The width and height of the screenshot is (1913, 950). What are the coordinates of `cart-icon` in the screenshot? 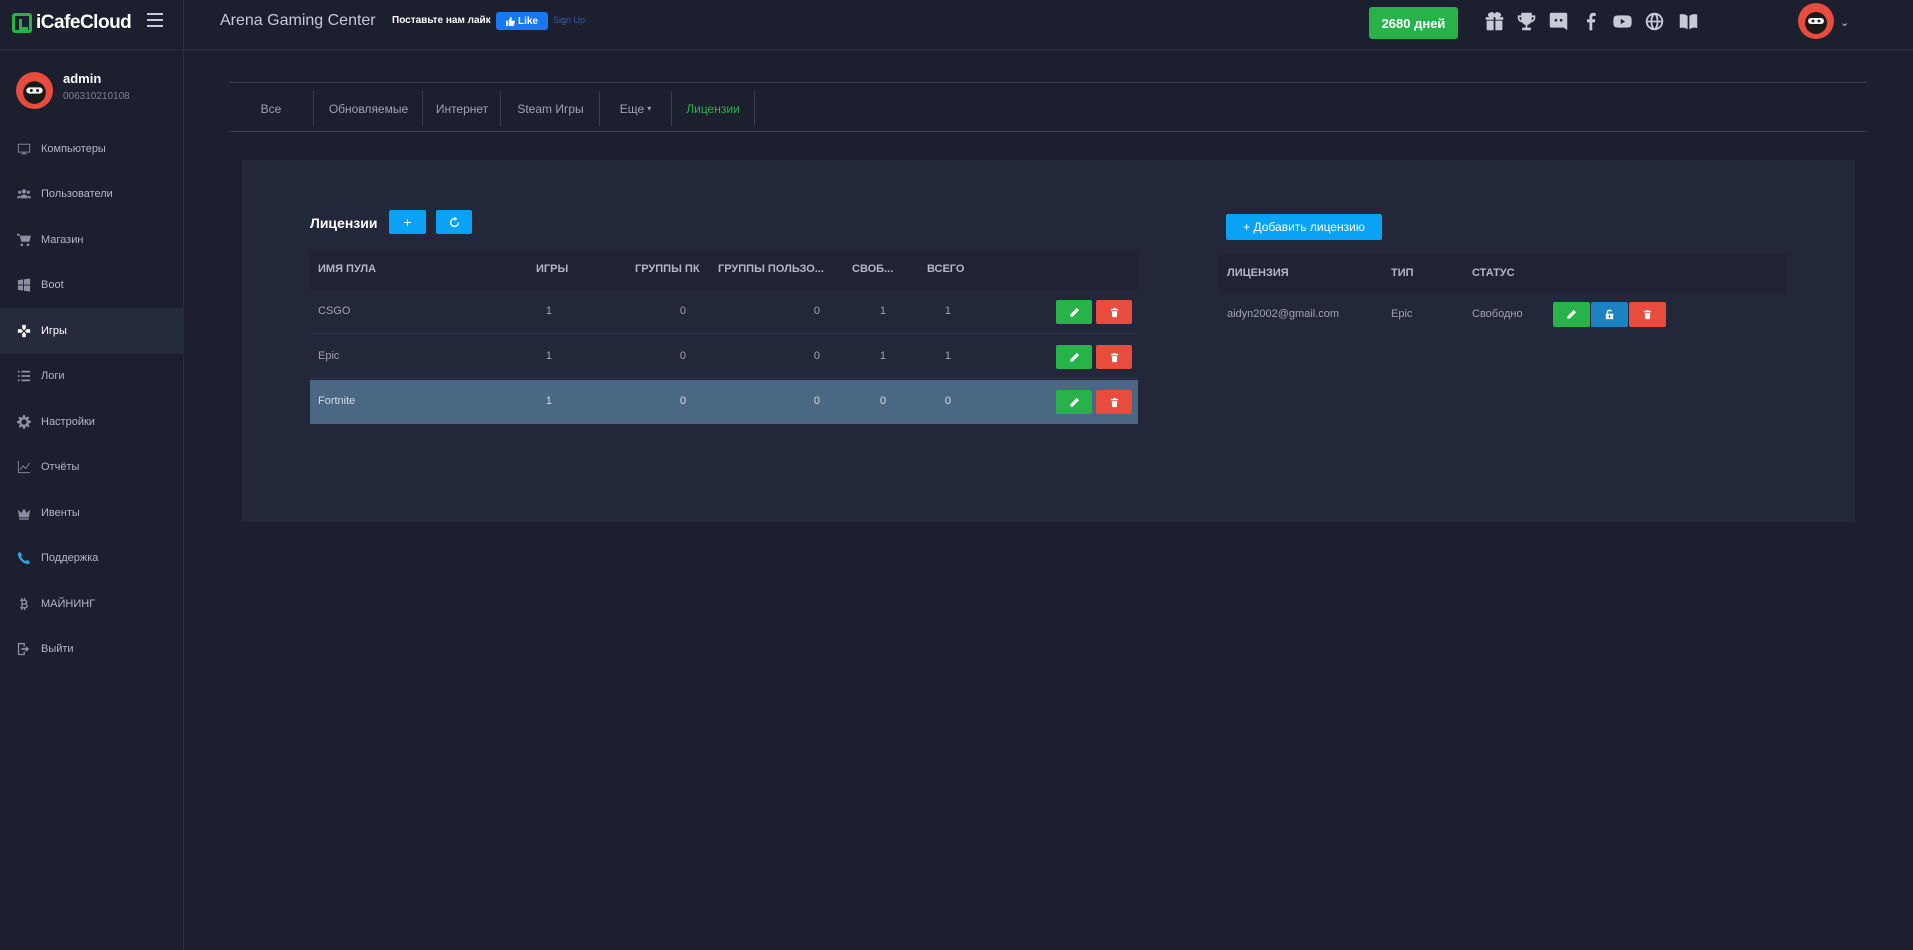 It's located at (24, 240).